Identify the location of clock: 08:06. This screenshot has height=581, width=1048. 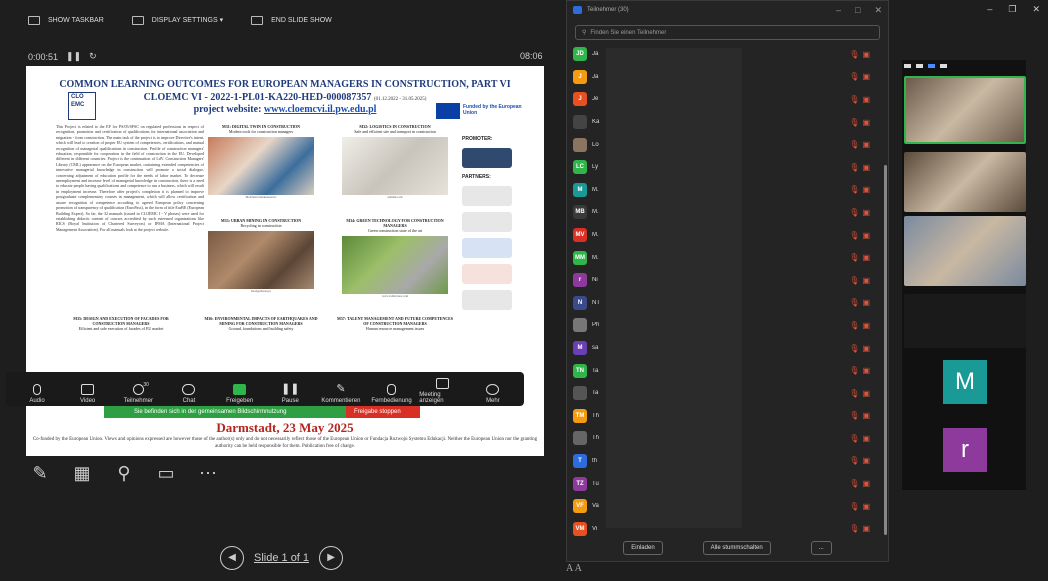
(531, 56).